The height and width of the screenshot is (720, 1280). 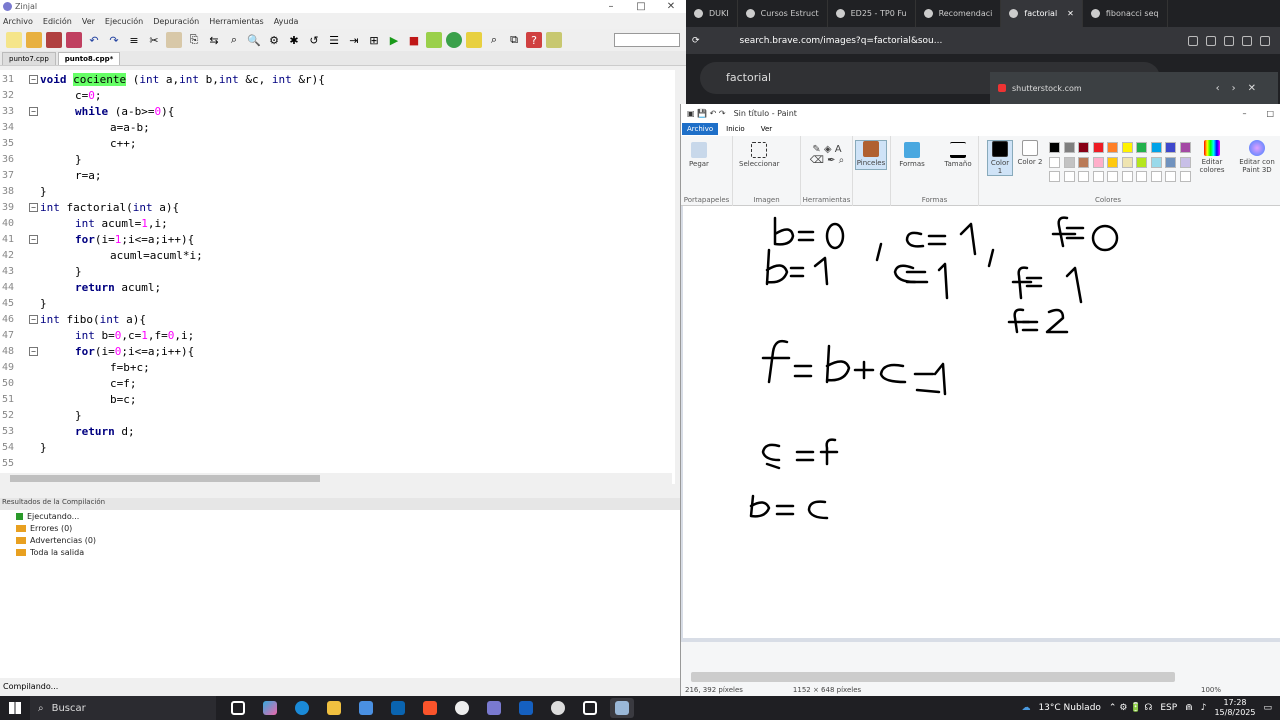 I want to click on wallet-icon, so click(x=1229, y=40).